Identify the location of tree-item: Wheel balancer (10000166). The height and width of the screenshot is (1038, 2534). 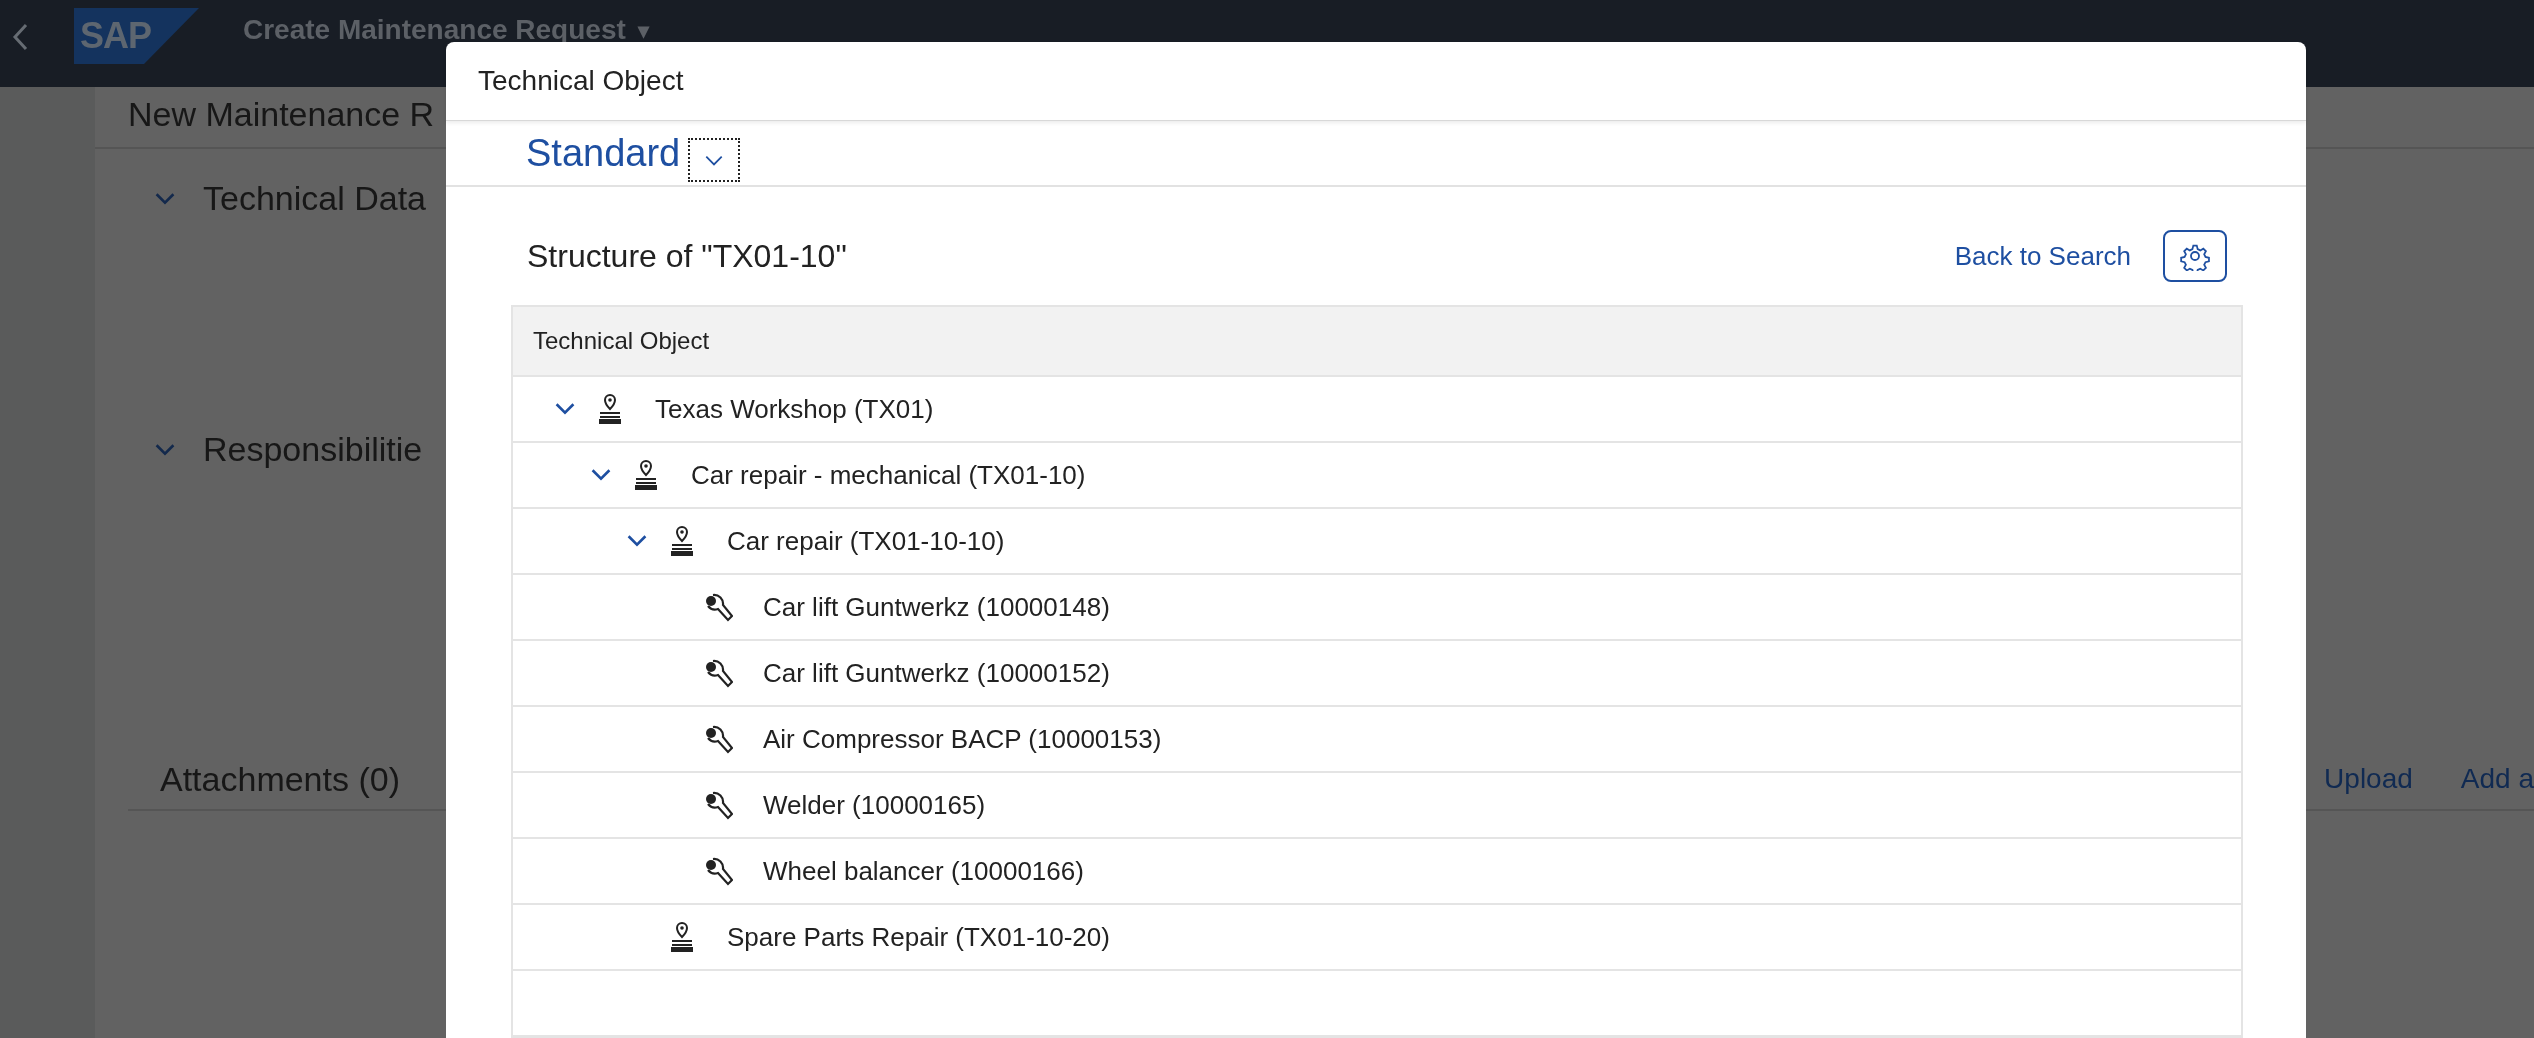
(923, 871).